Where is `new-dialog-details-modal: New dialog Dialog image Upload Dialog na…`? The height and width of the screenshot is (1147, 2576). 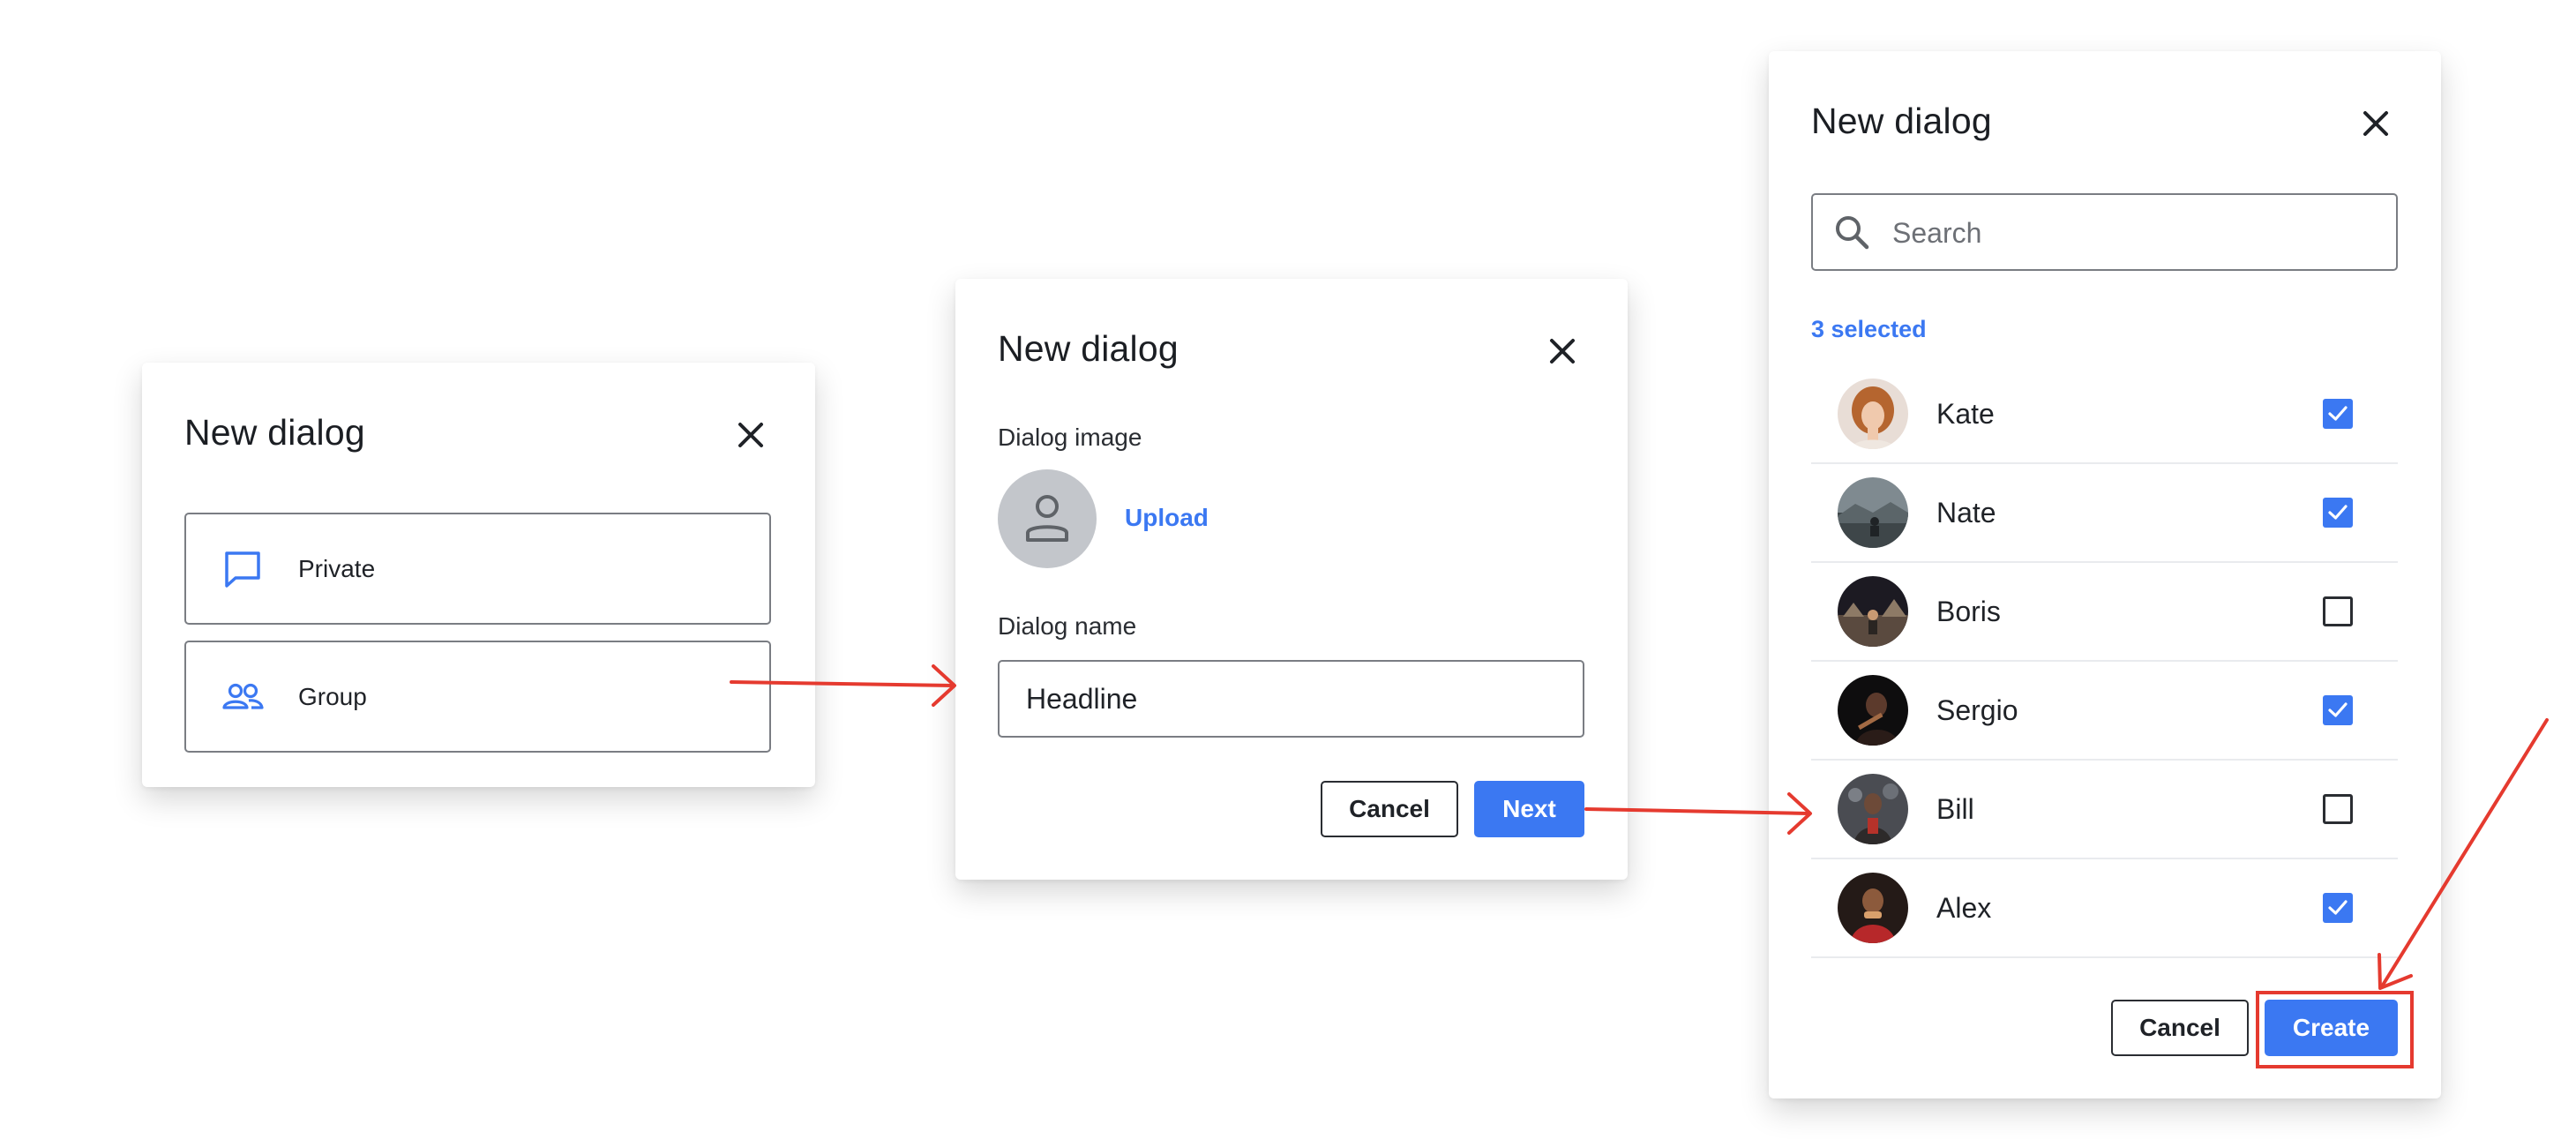
new-dialog-details-modal: New dialog Dialog image Upload Dialog na… is located at coordinates (1292, 580).